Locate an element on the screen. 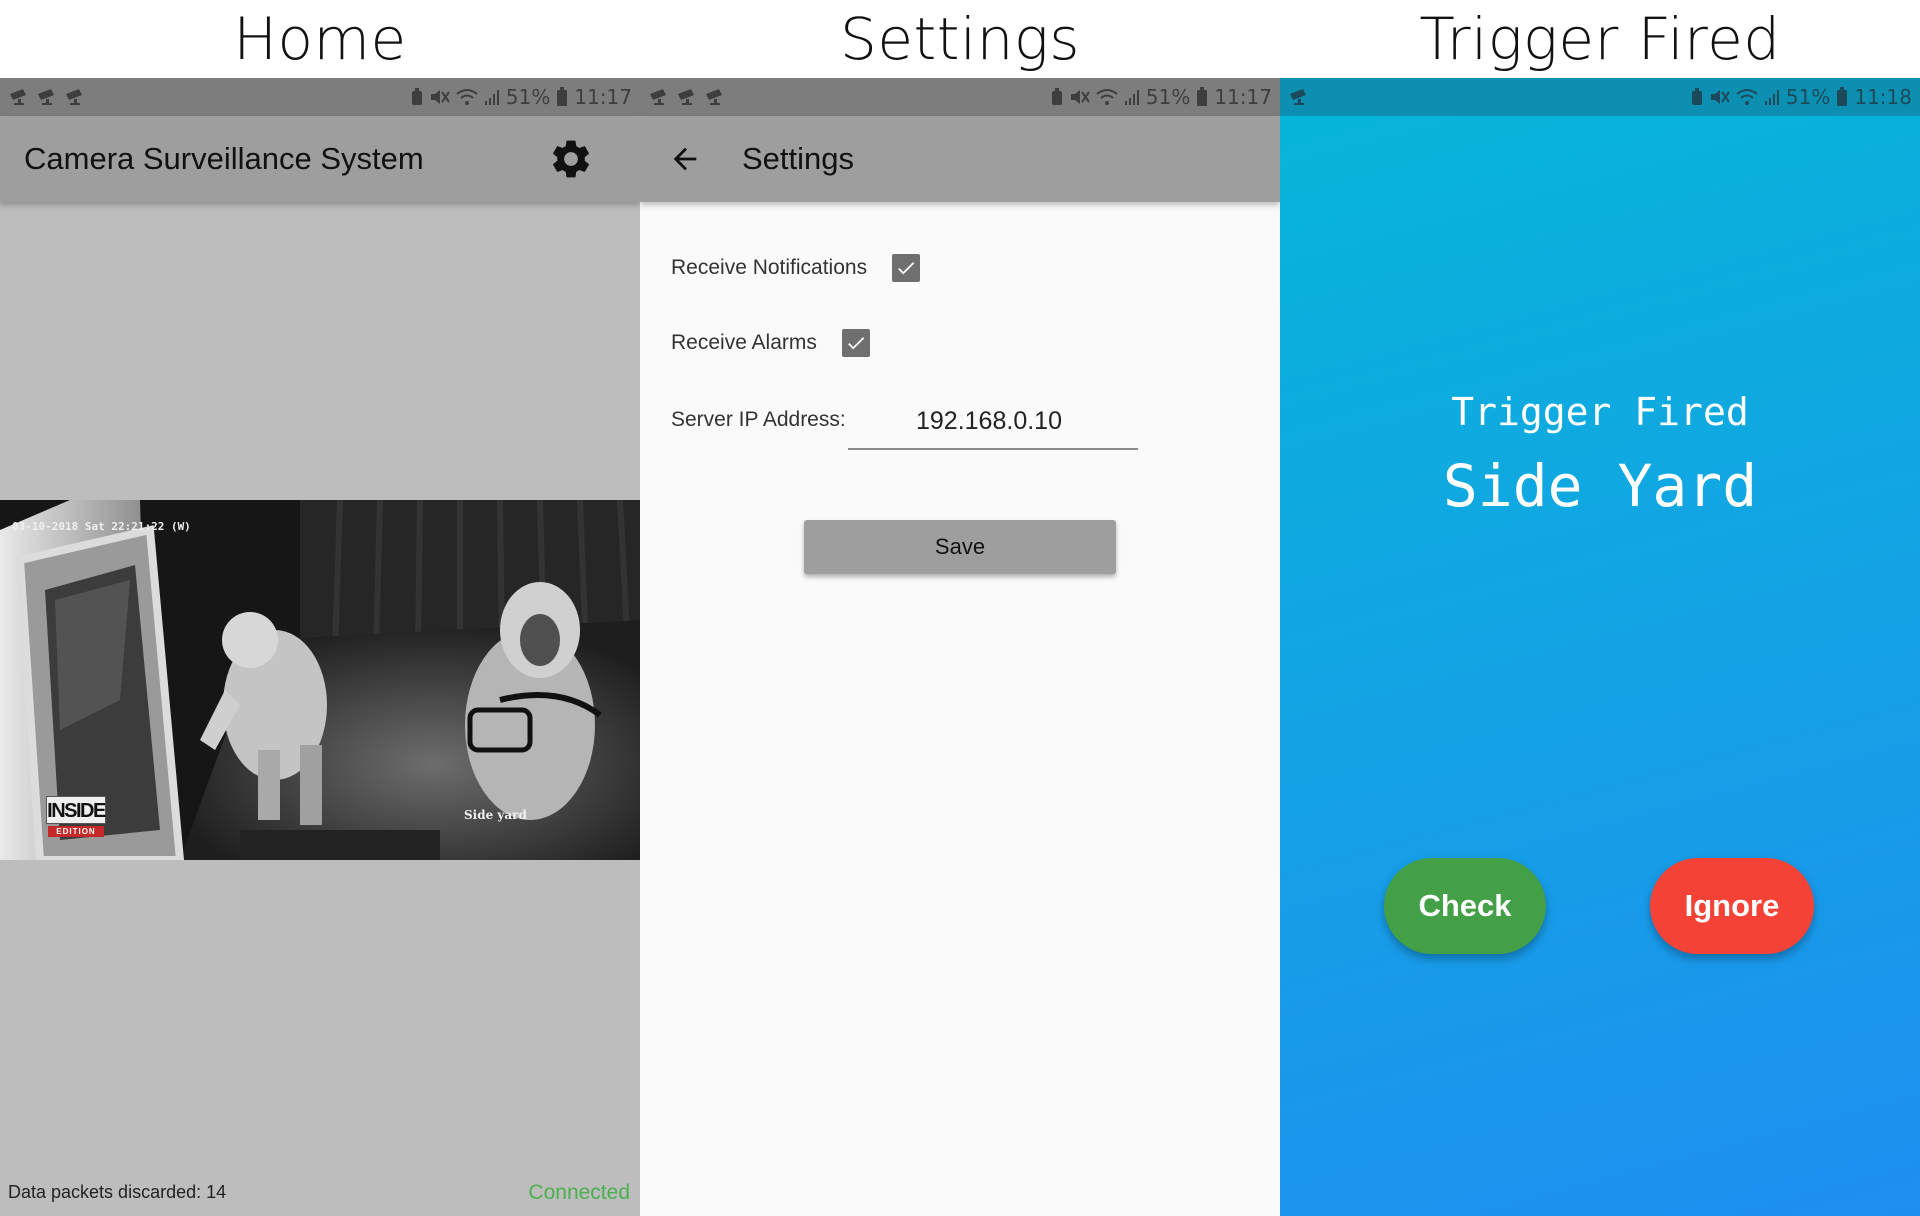  status-bar: 51% 11:18 is located at coordinates (1600, 97).